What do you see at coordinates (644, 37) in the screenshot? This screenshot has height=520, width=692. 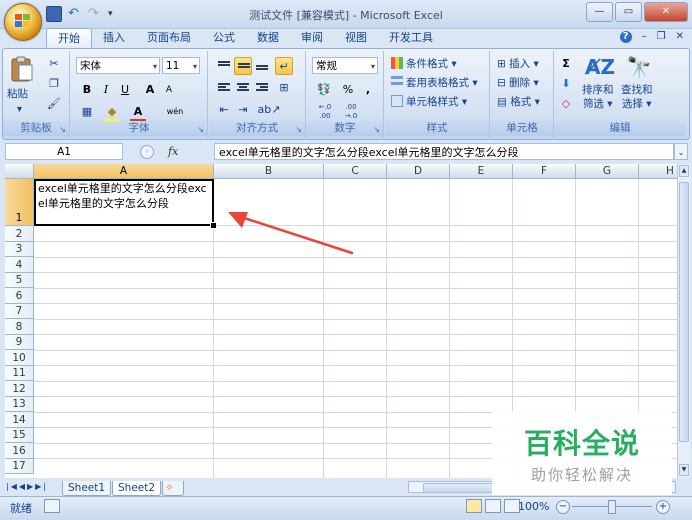 I see `ribbon-minimize-button: –` at bounding box center [644, 37].